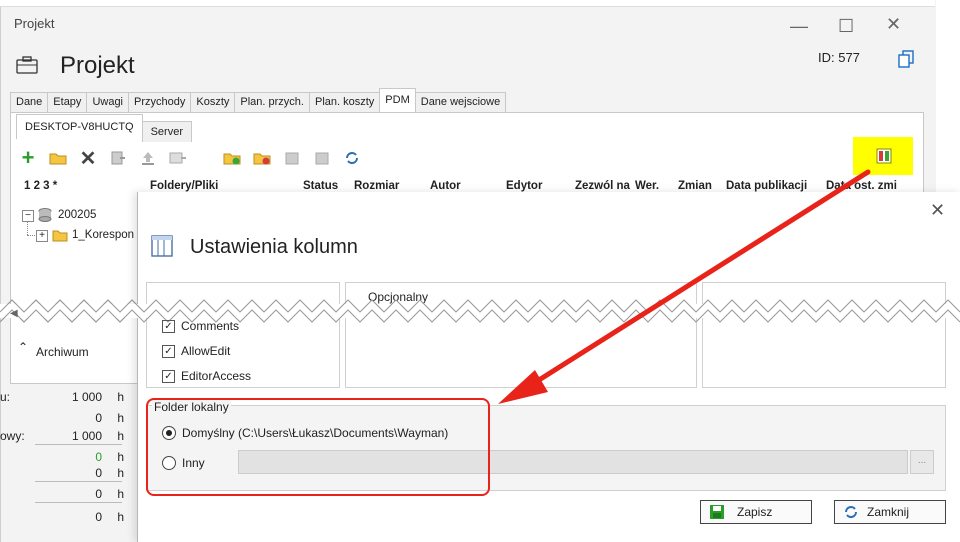  Describe the element at coordinates (40, 186) in the screenshot. I see `col-123: 1 2 3 *` at that location.